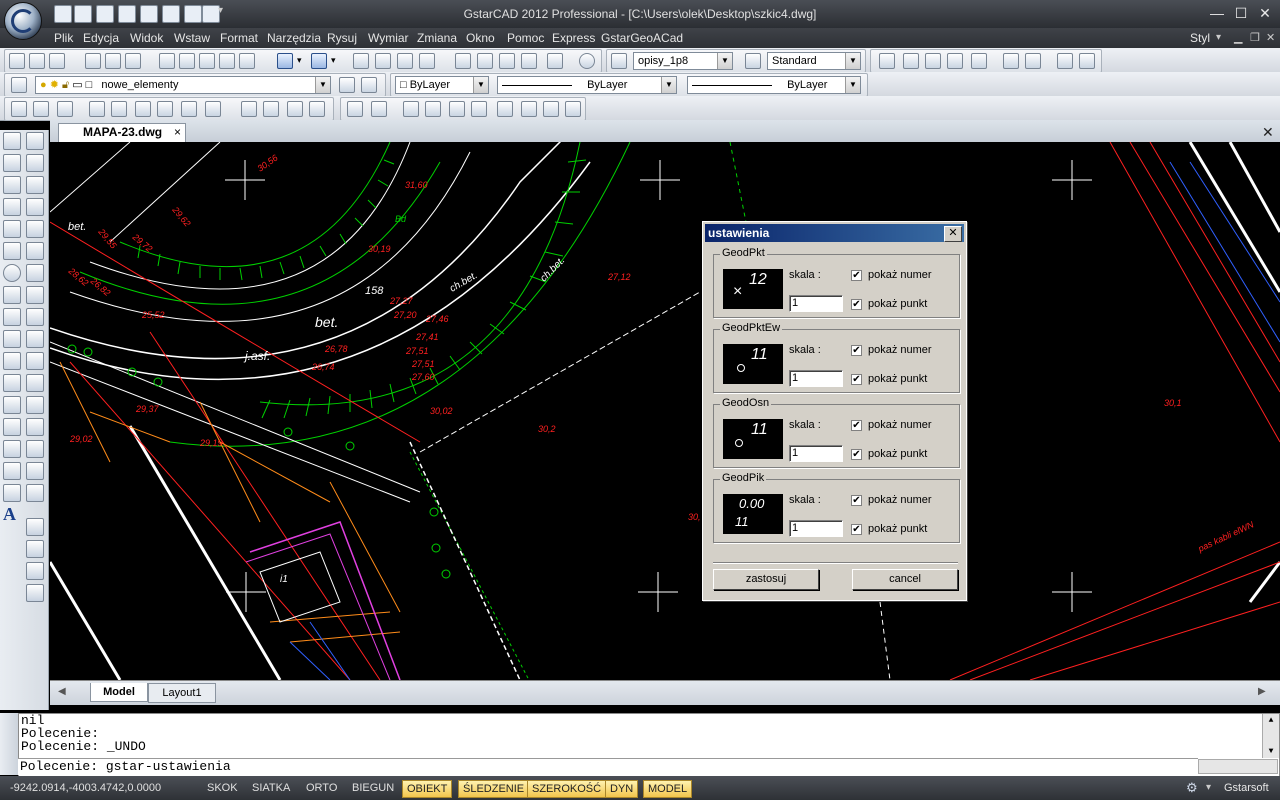  What do you see at coordinates (529, 61) in the screenshot?
I see `sheet-set-icon` at bounding box center [529, 61].